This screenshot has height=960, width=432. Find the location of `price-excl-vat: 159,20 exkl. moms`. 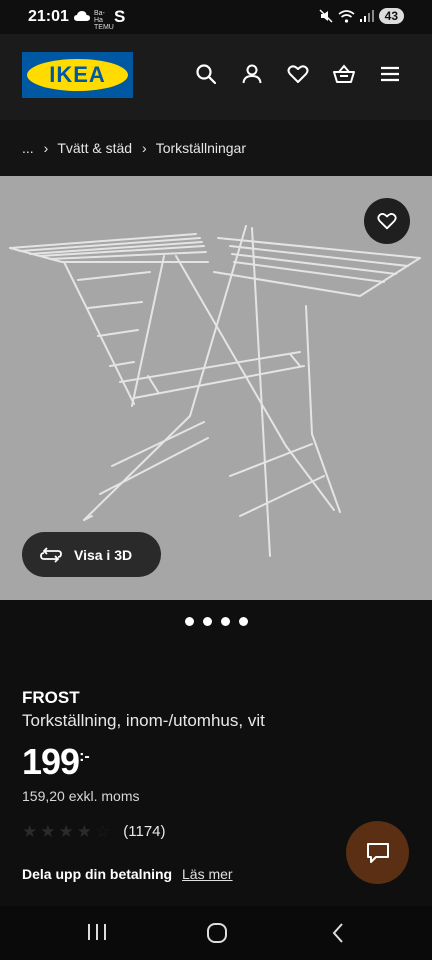

price-excl-vat: 159,20 exkl. moms is located at coordinates (81, 796).